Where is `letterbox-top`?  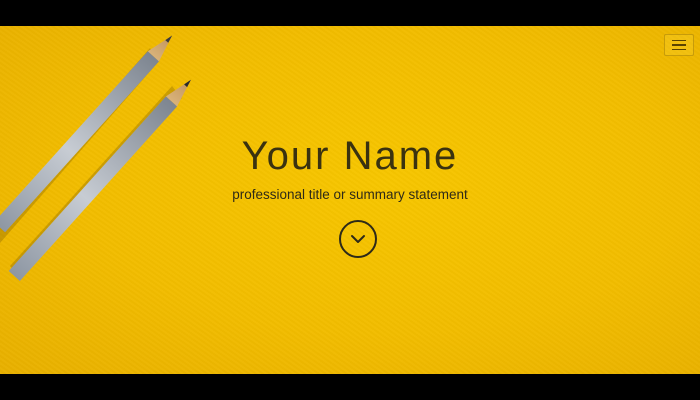 letterbox-top is located at coordinates (350, 13).